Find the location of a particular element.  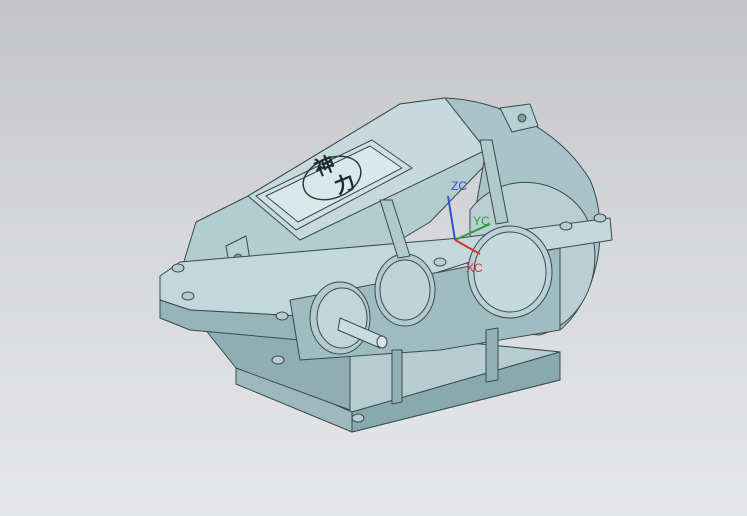

zc-axis-label: ZC is located at coordinates (459, 186).